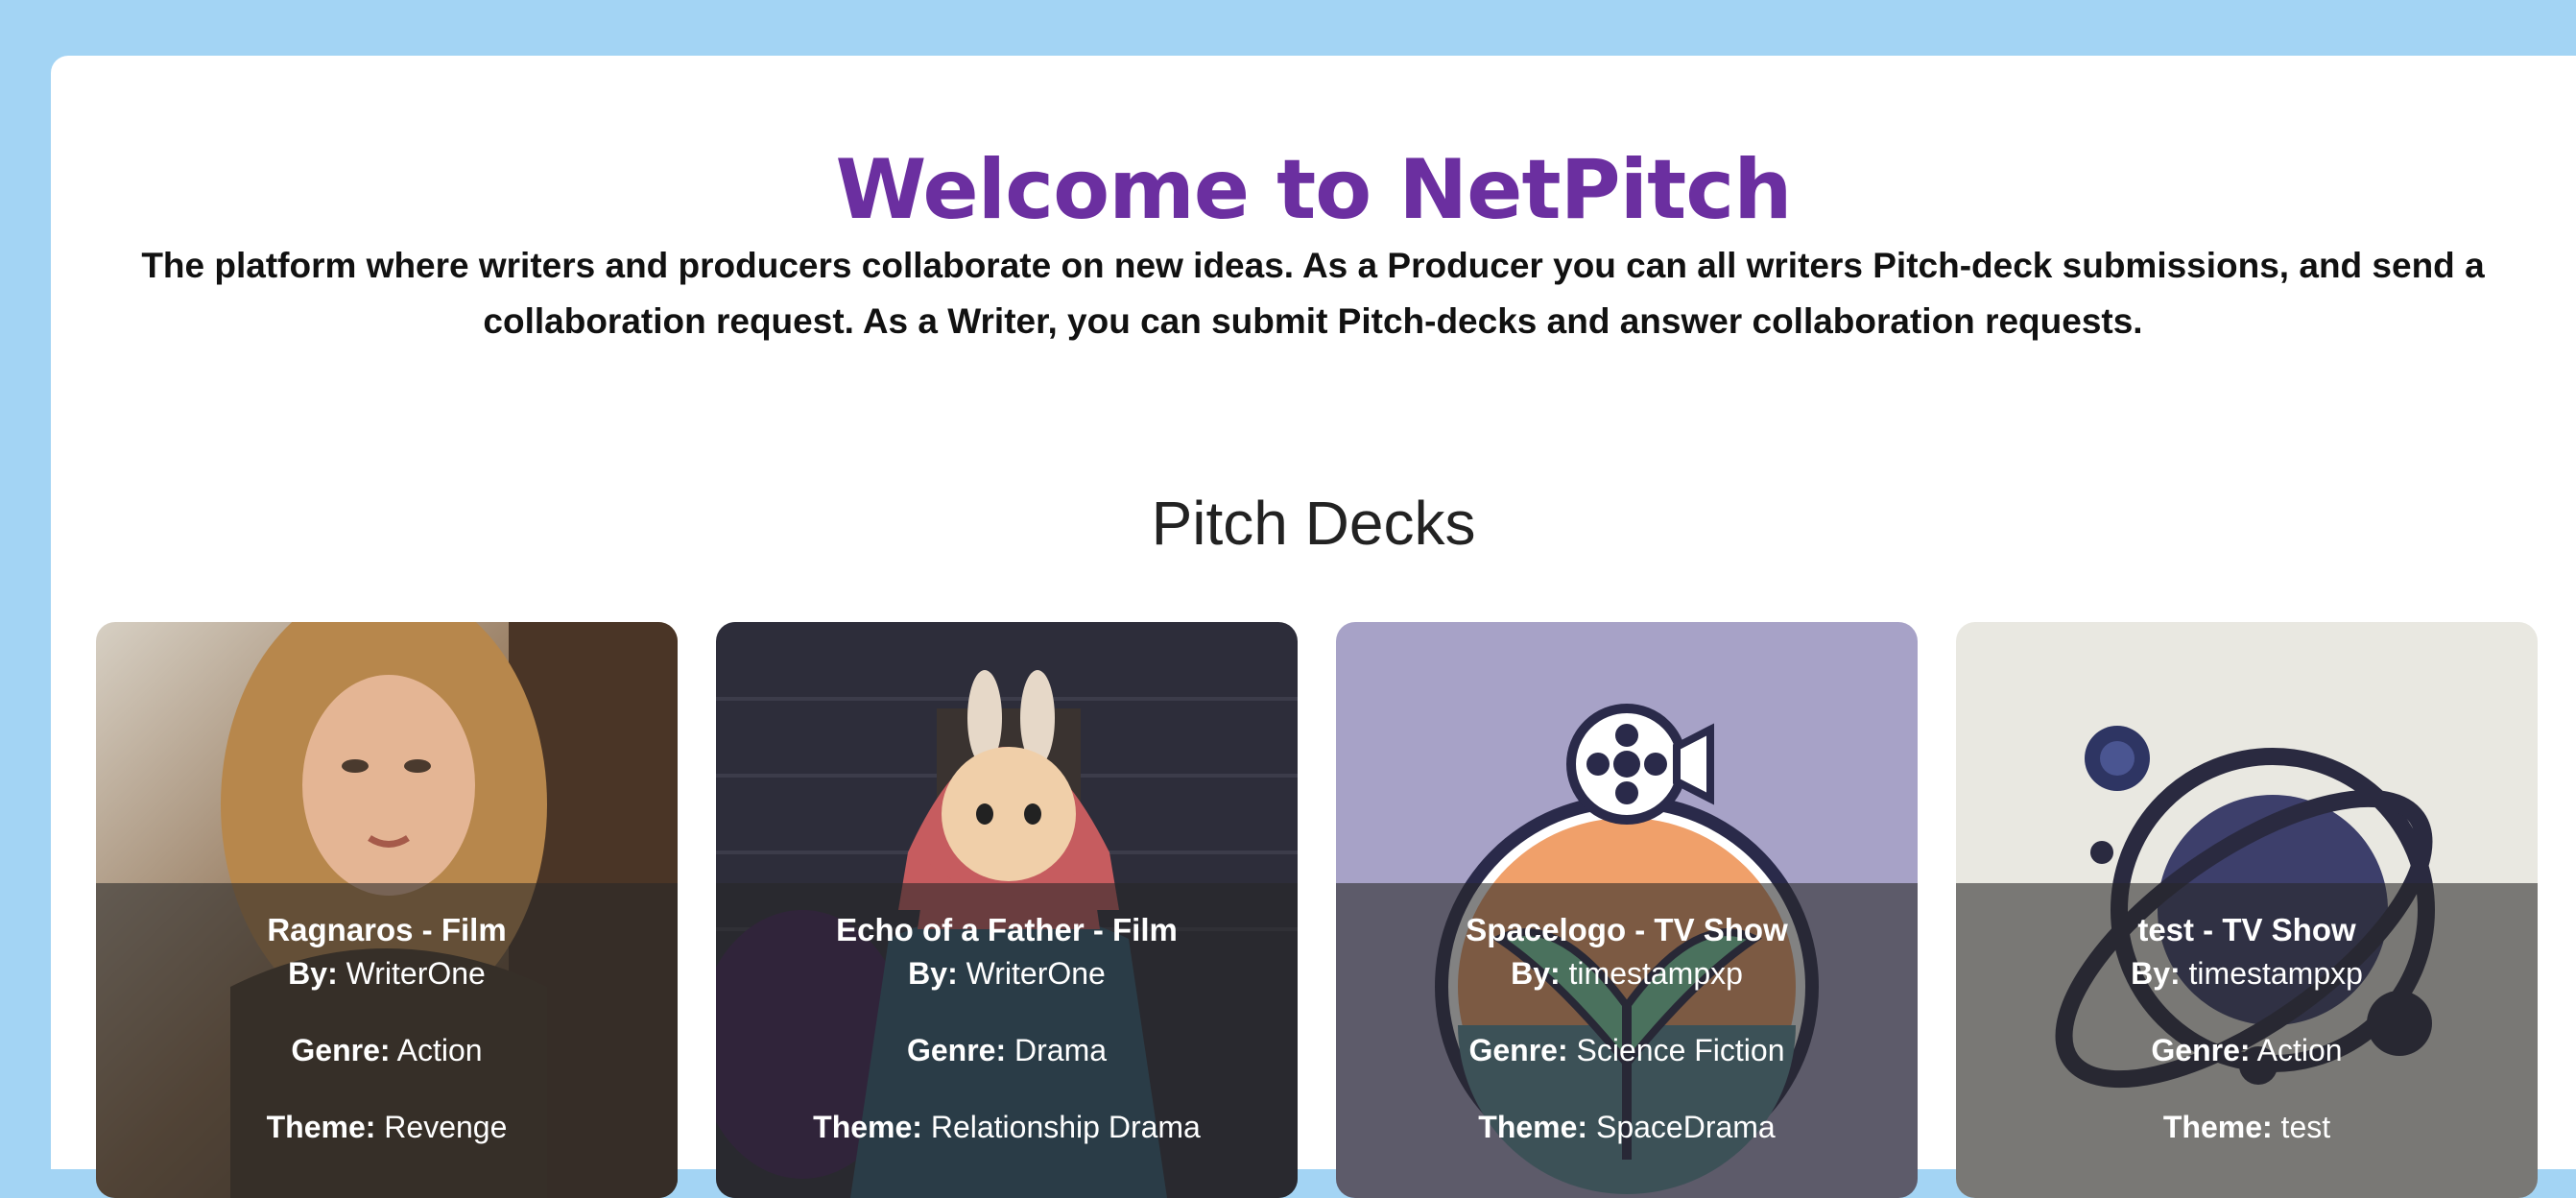 The image size is (2576, 1198). What do you see at coordinates (387, 930) in the screenshot?
I see `card-title: Ragnaros - Film` at bounding box center [387, 930].